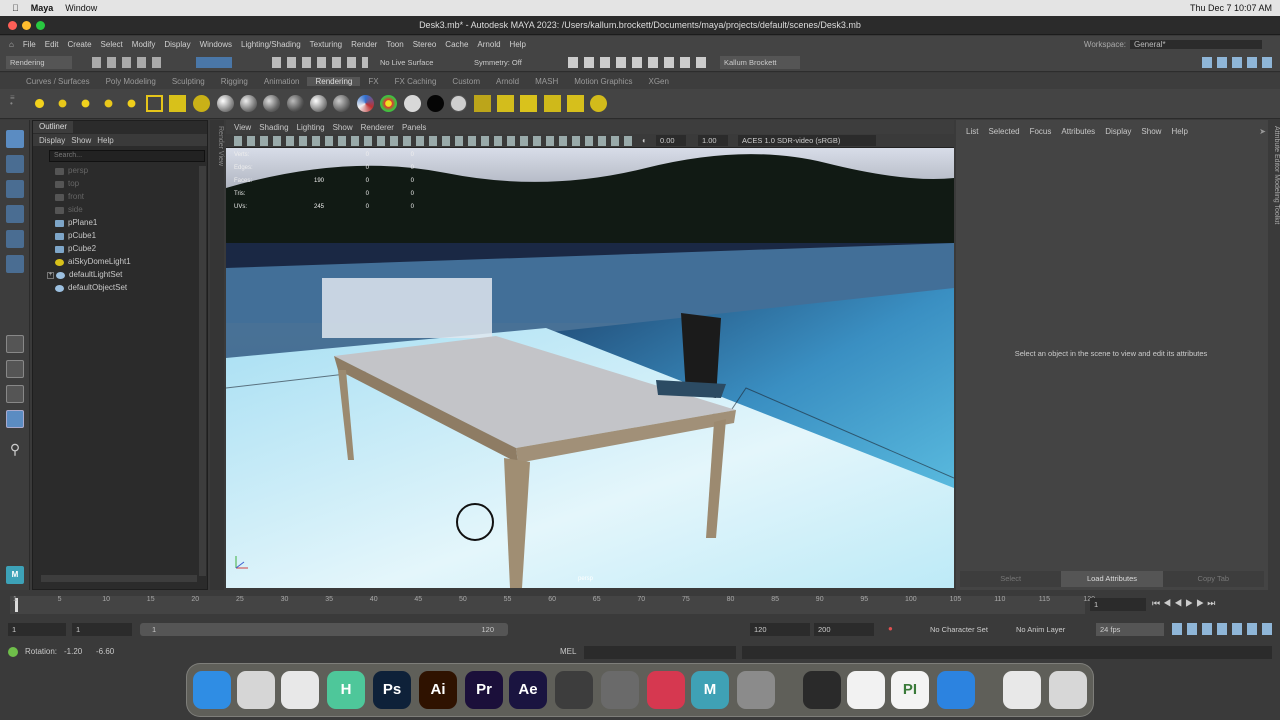 The width and height of the screenshot is (1280, 720). Describe the element at coordinates (660, 652) in the screenshot. I see `mel-command-input` at that location.